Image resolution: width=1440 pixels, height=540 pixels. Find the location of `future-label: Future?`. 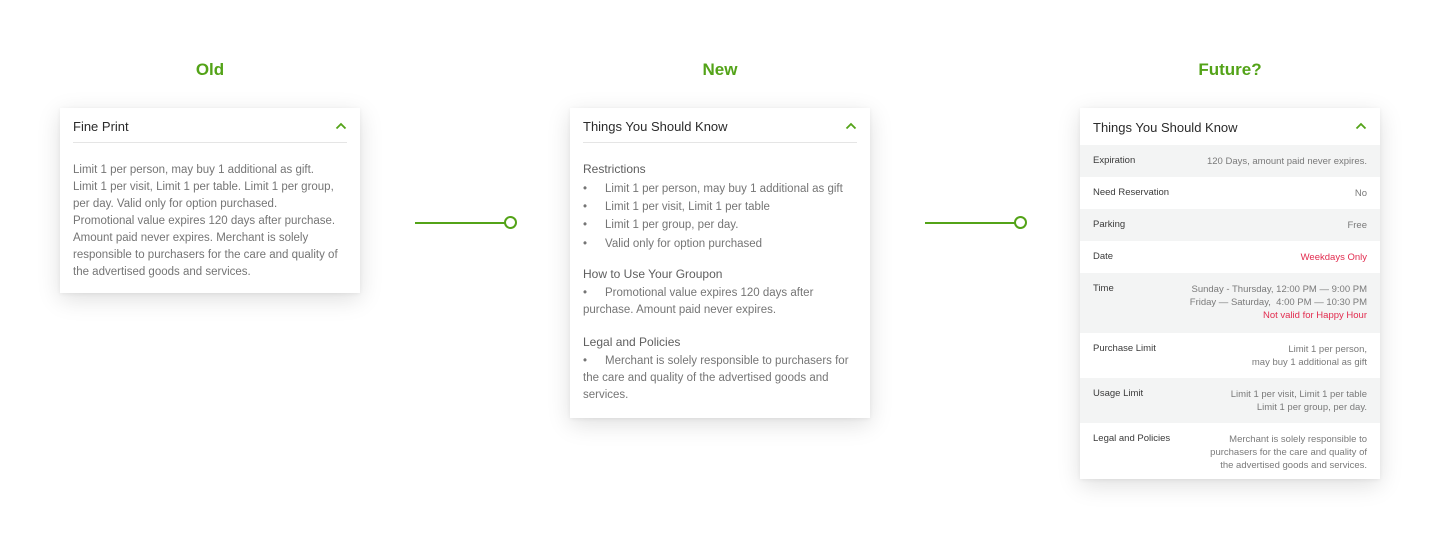

future-label: Future? is located at coordinates (1230, 69).